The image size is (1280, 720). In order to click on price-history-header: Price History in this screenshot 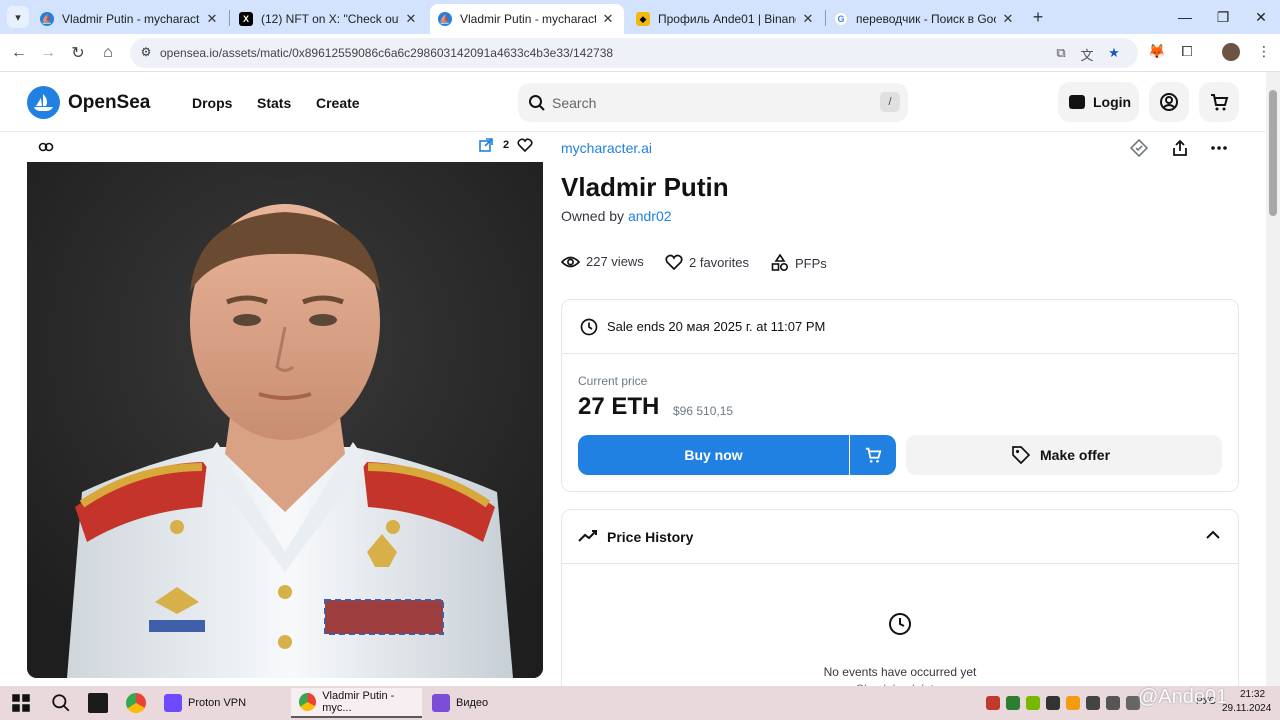, I will do `click(900, 537)`.